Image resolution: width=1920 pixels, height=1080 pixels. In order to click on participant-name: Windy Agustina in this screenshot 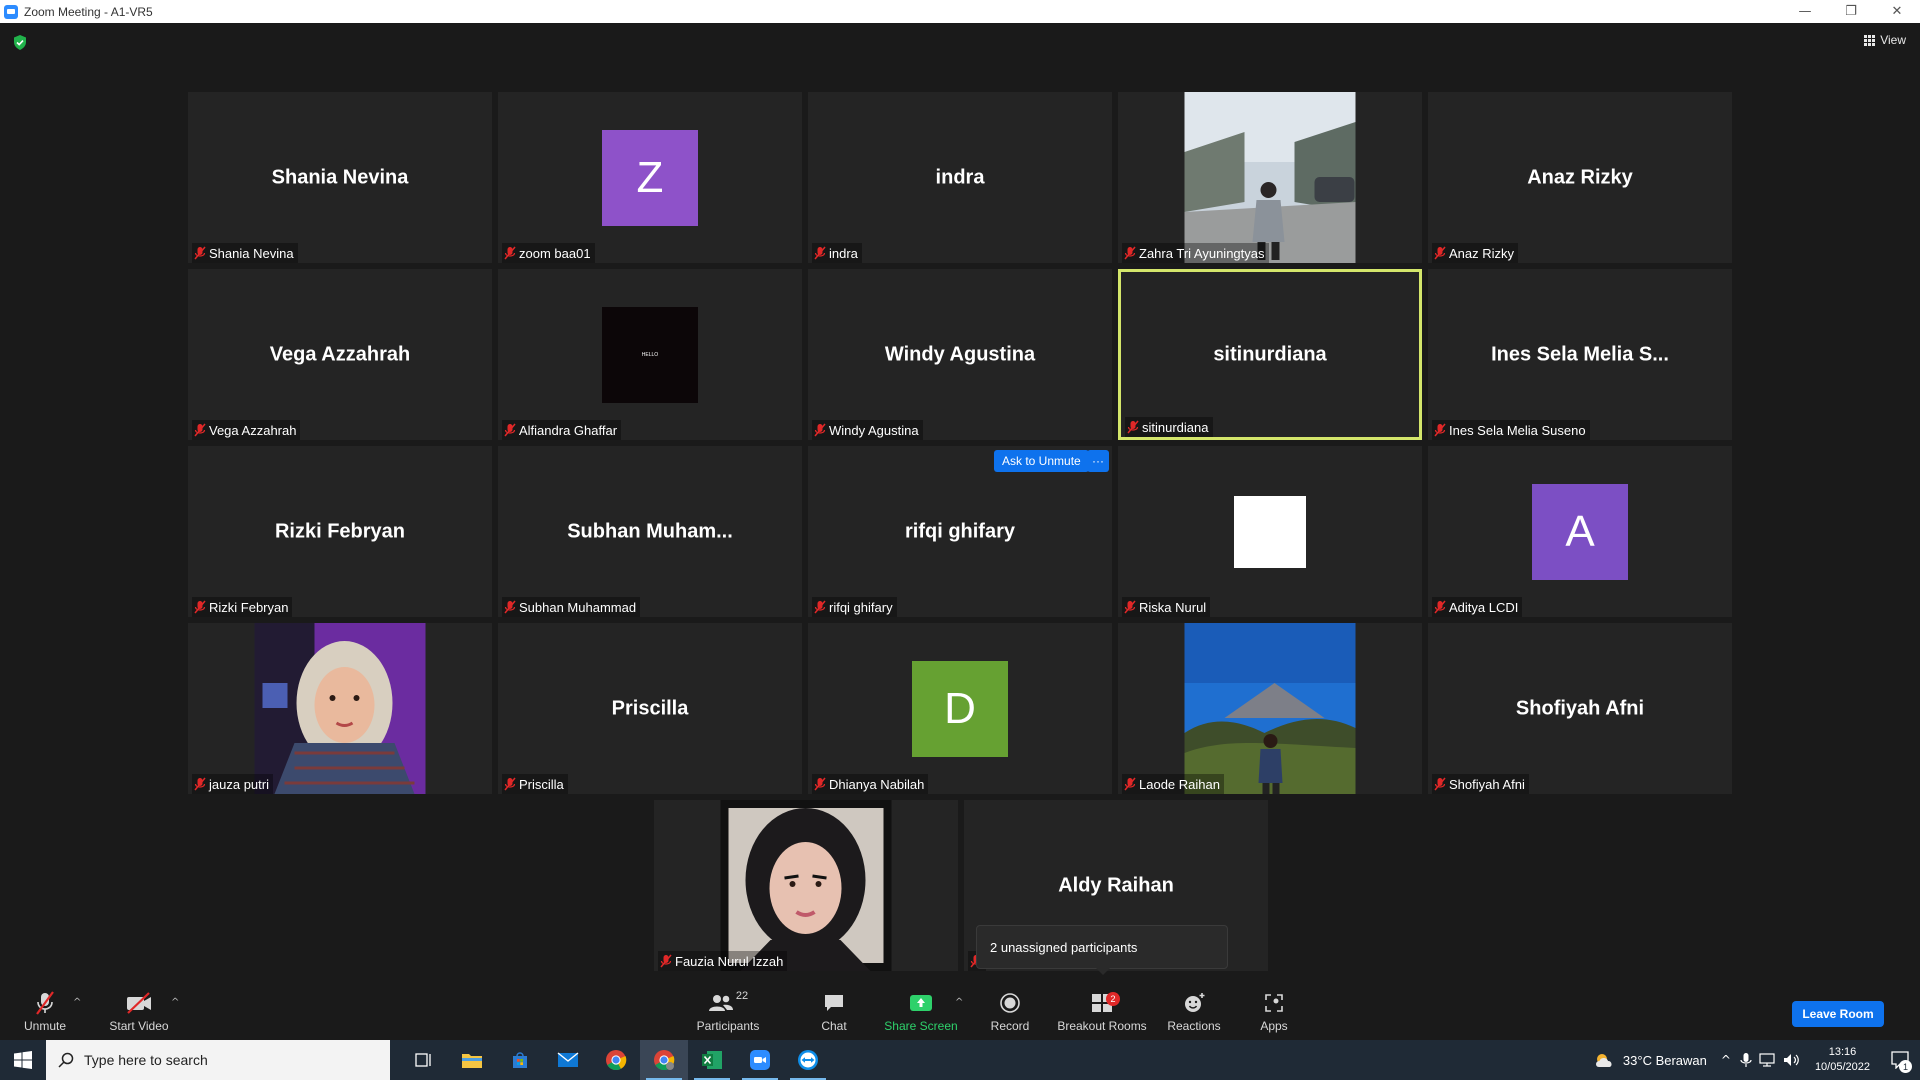, I will do `click(874, 430)`.